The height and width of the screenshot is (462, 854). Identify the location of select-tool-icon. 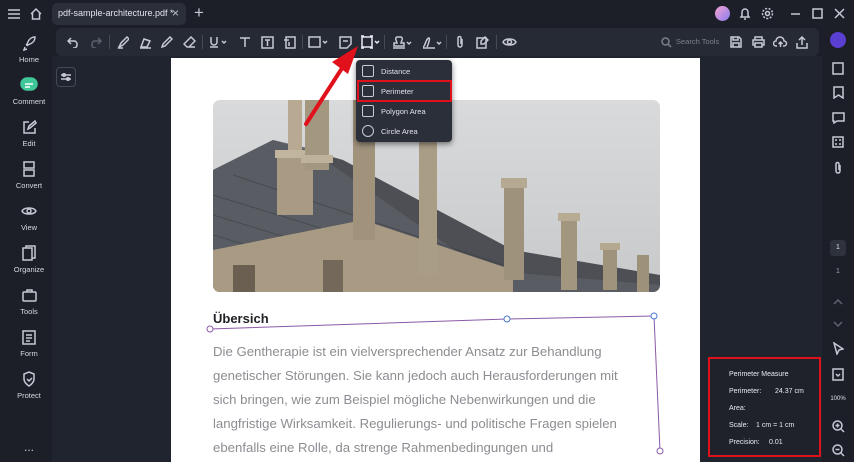
(838, 348).